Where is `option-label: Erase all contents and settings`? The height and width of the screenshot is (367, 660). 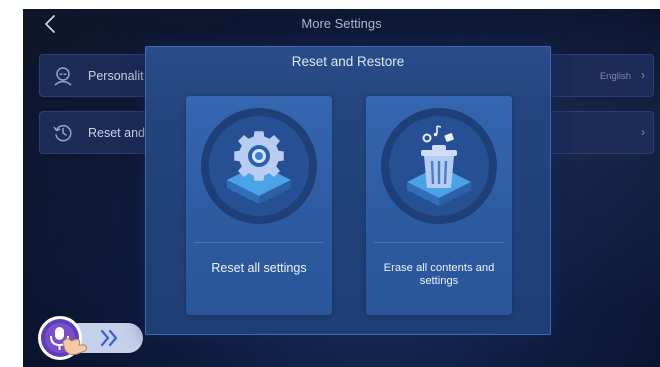
option-label: Erase all contents and settings is located at coordinates (439, 274).